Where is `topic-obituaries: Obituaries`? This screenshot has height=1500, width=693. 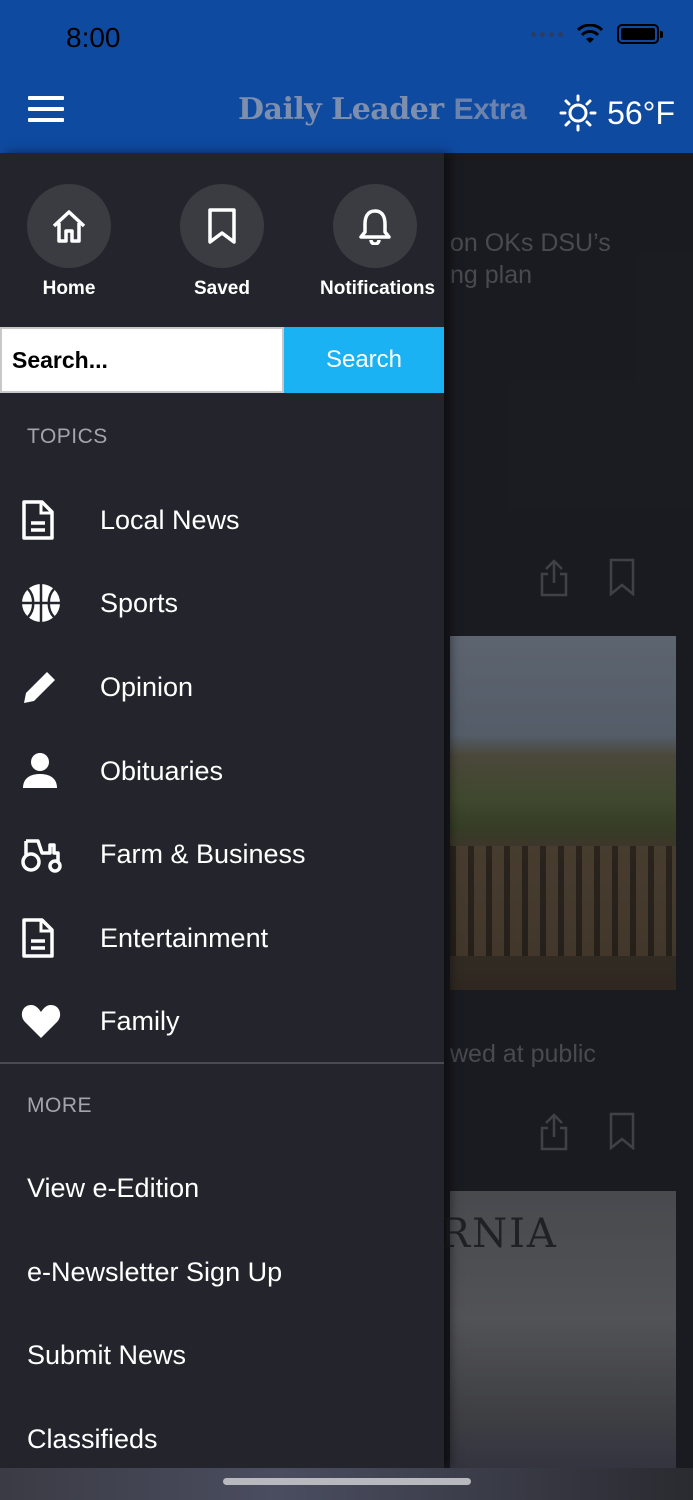
topic-obituaries: Obituaries is located at coordinates (222, 771).